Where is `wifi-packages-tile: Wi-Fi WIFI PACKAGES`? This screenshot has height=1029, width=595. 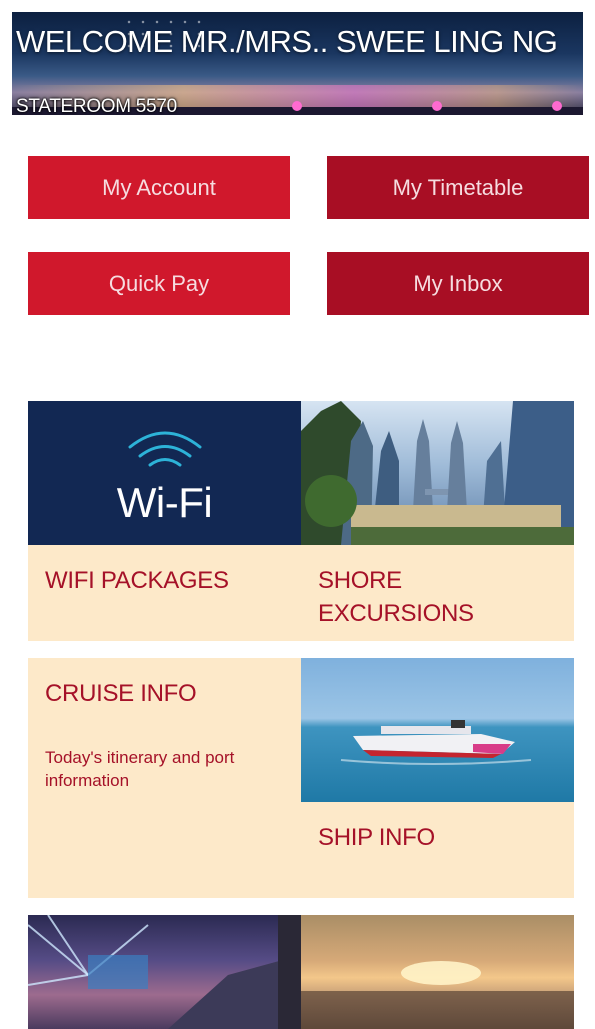
wifi-packages-tile: Wi-Fi WIFI PACKAGES is located at coordinates (164, 521).